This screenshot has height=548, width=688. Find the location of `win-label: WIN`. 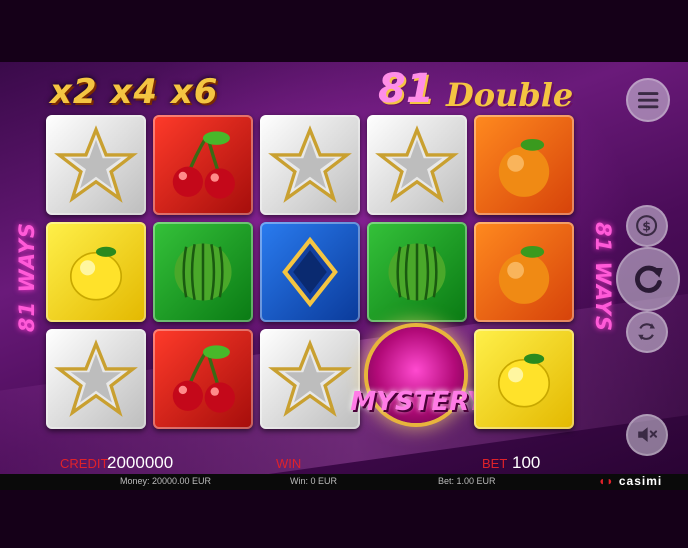

win-label: WIN is located at coordinates (289, 463).